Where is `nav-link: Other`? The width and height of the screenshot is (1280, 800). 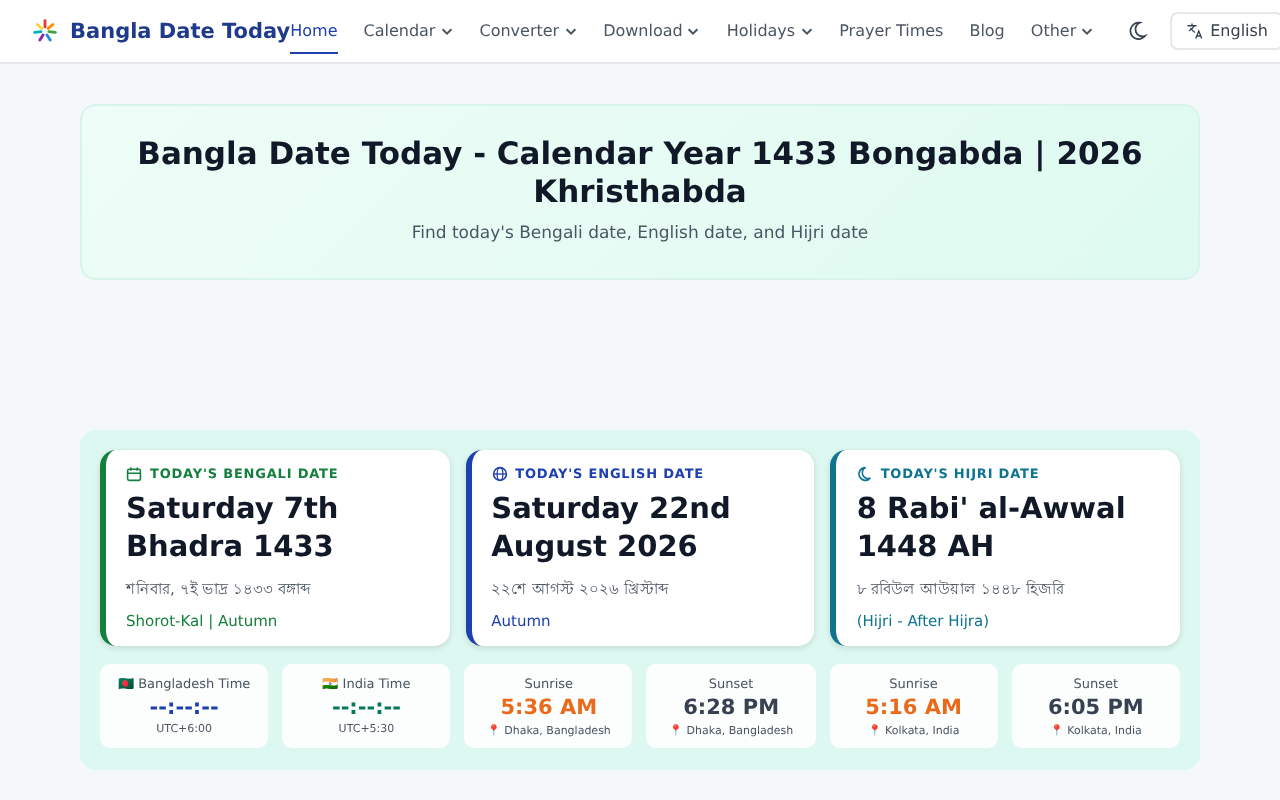 nav-link: Other is located at coordinates (1062, 31).